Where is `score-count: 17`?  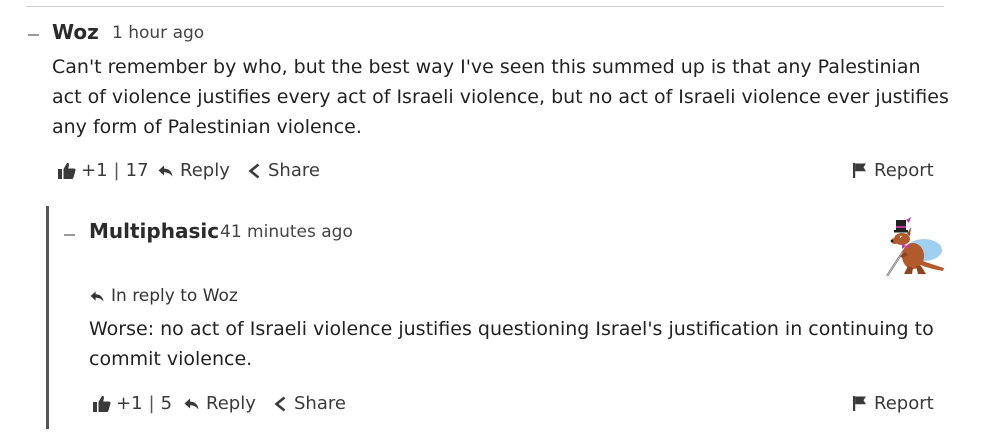 score-count: 17 is located at coordinates (137, 170).